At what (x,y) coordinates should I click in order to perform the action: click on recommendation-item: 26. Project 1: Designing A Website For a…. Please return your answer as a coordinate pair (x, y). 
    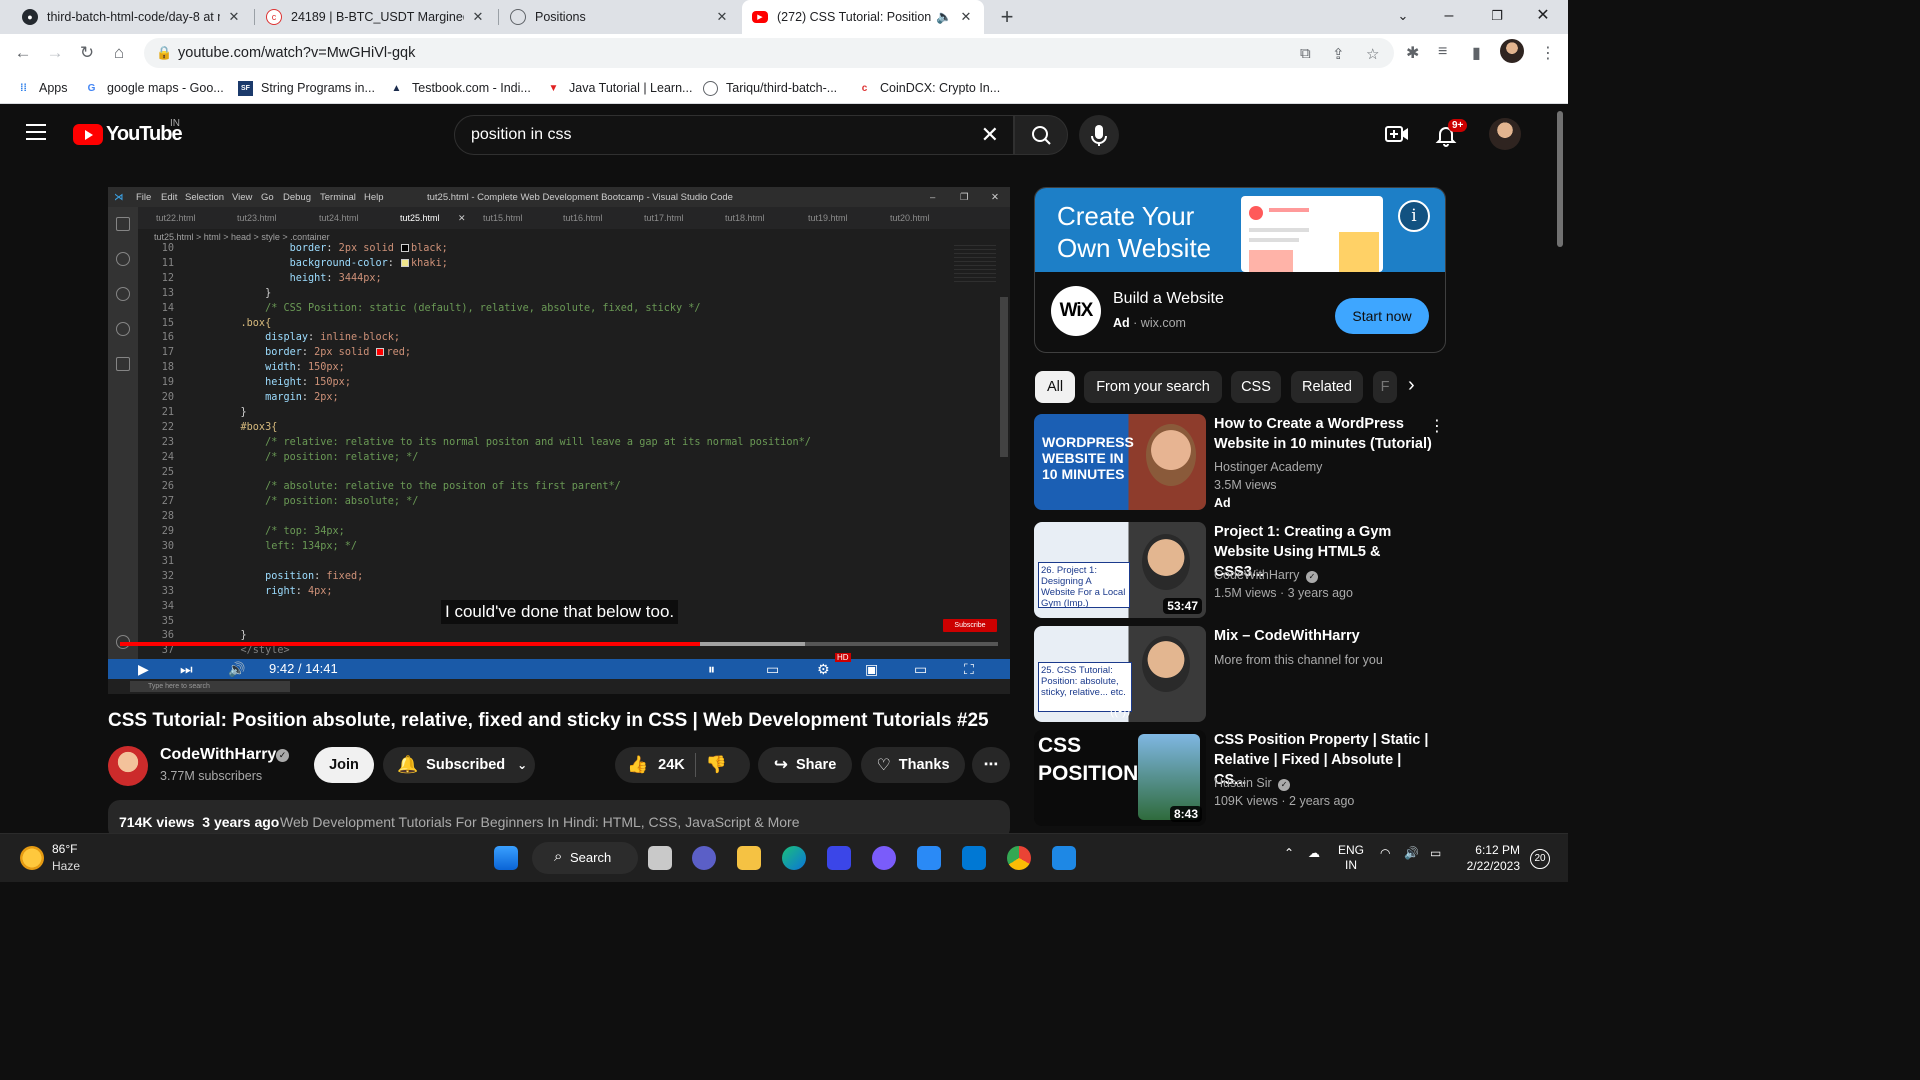
    Looking at the image, I should click on (1243, 570).